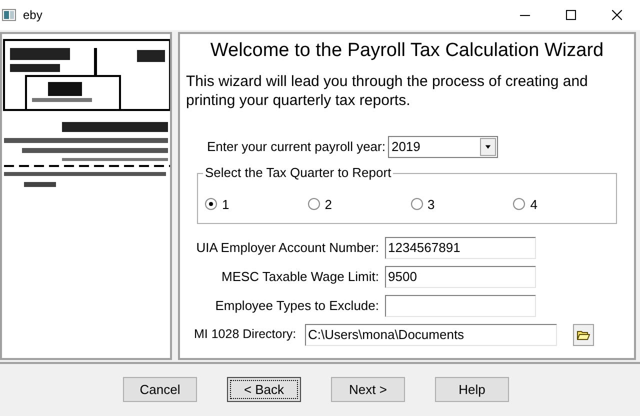  I want to click on directory-field: C:\Users\mona\Documents, so click(431, 335).